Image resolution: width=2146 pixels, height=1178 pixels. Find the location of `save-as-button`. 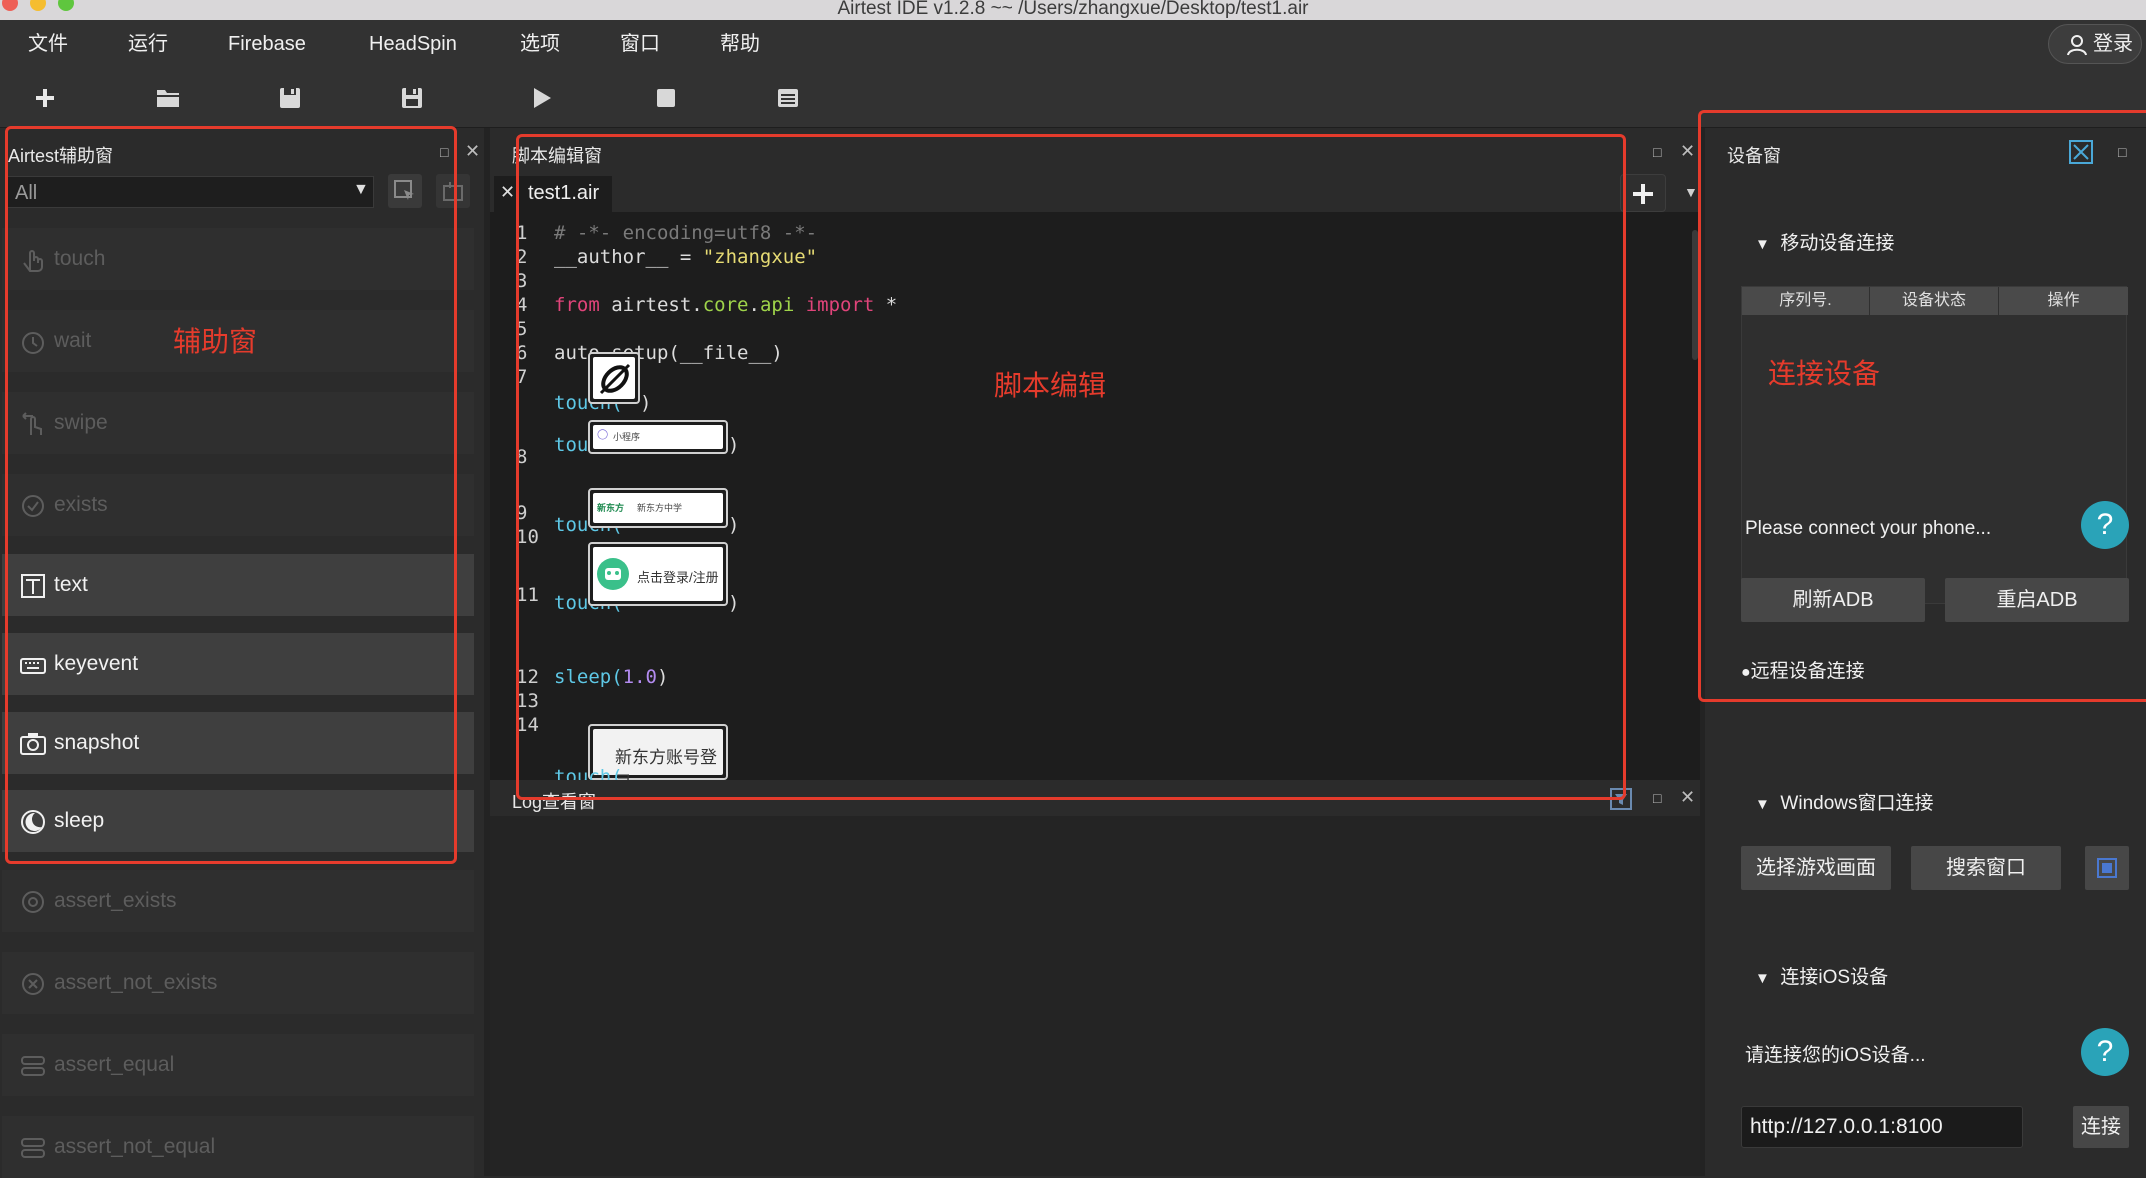

save-as-button is located at coordinates (412, 98).